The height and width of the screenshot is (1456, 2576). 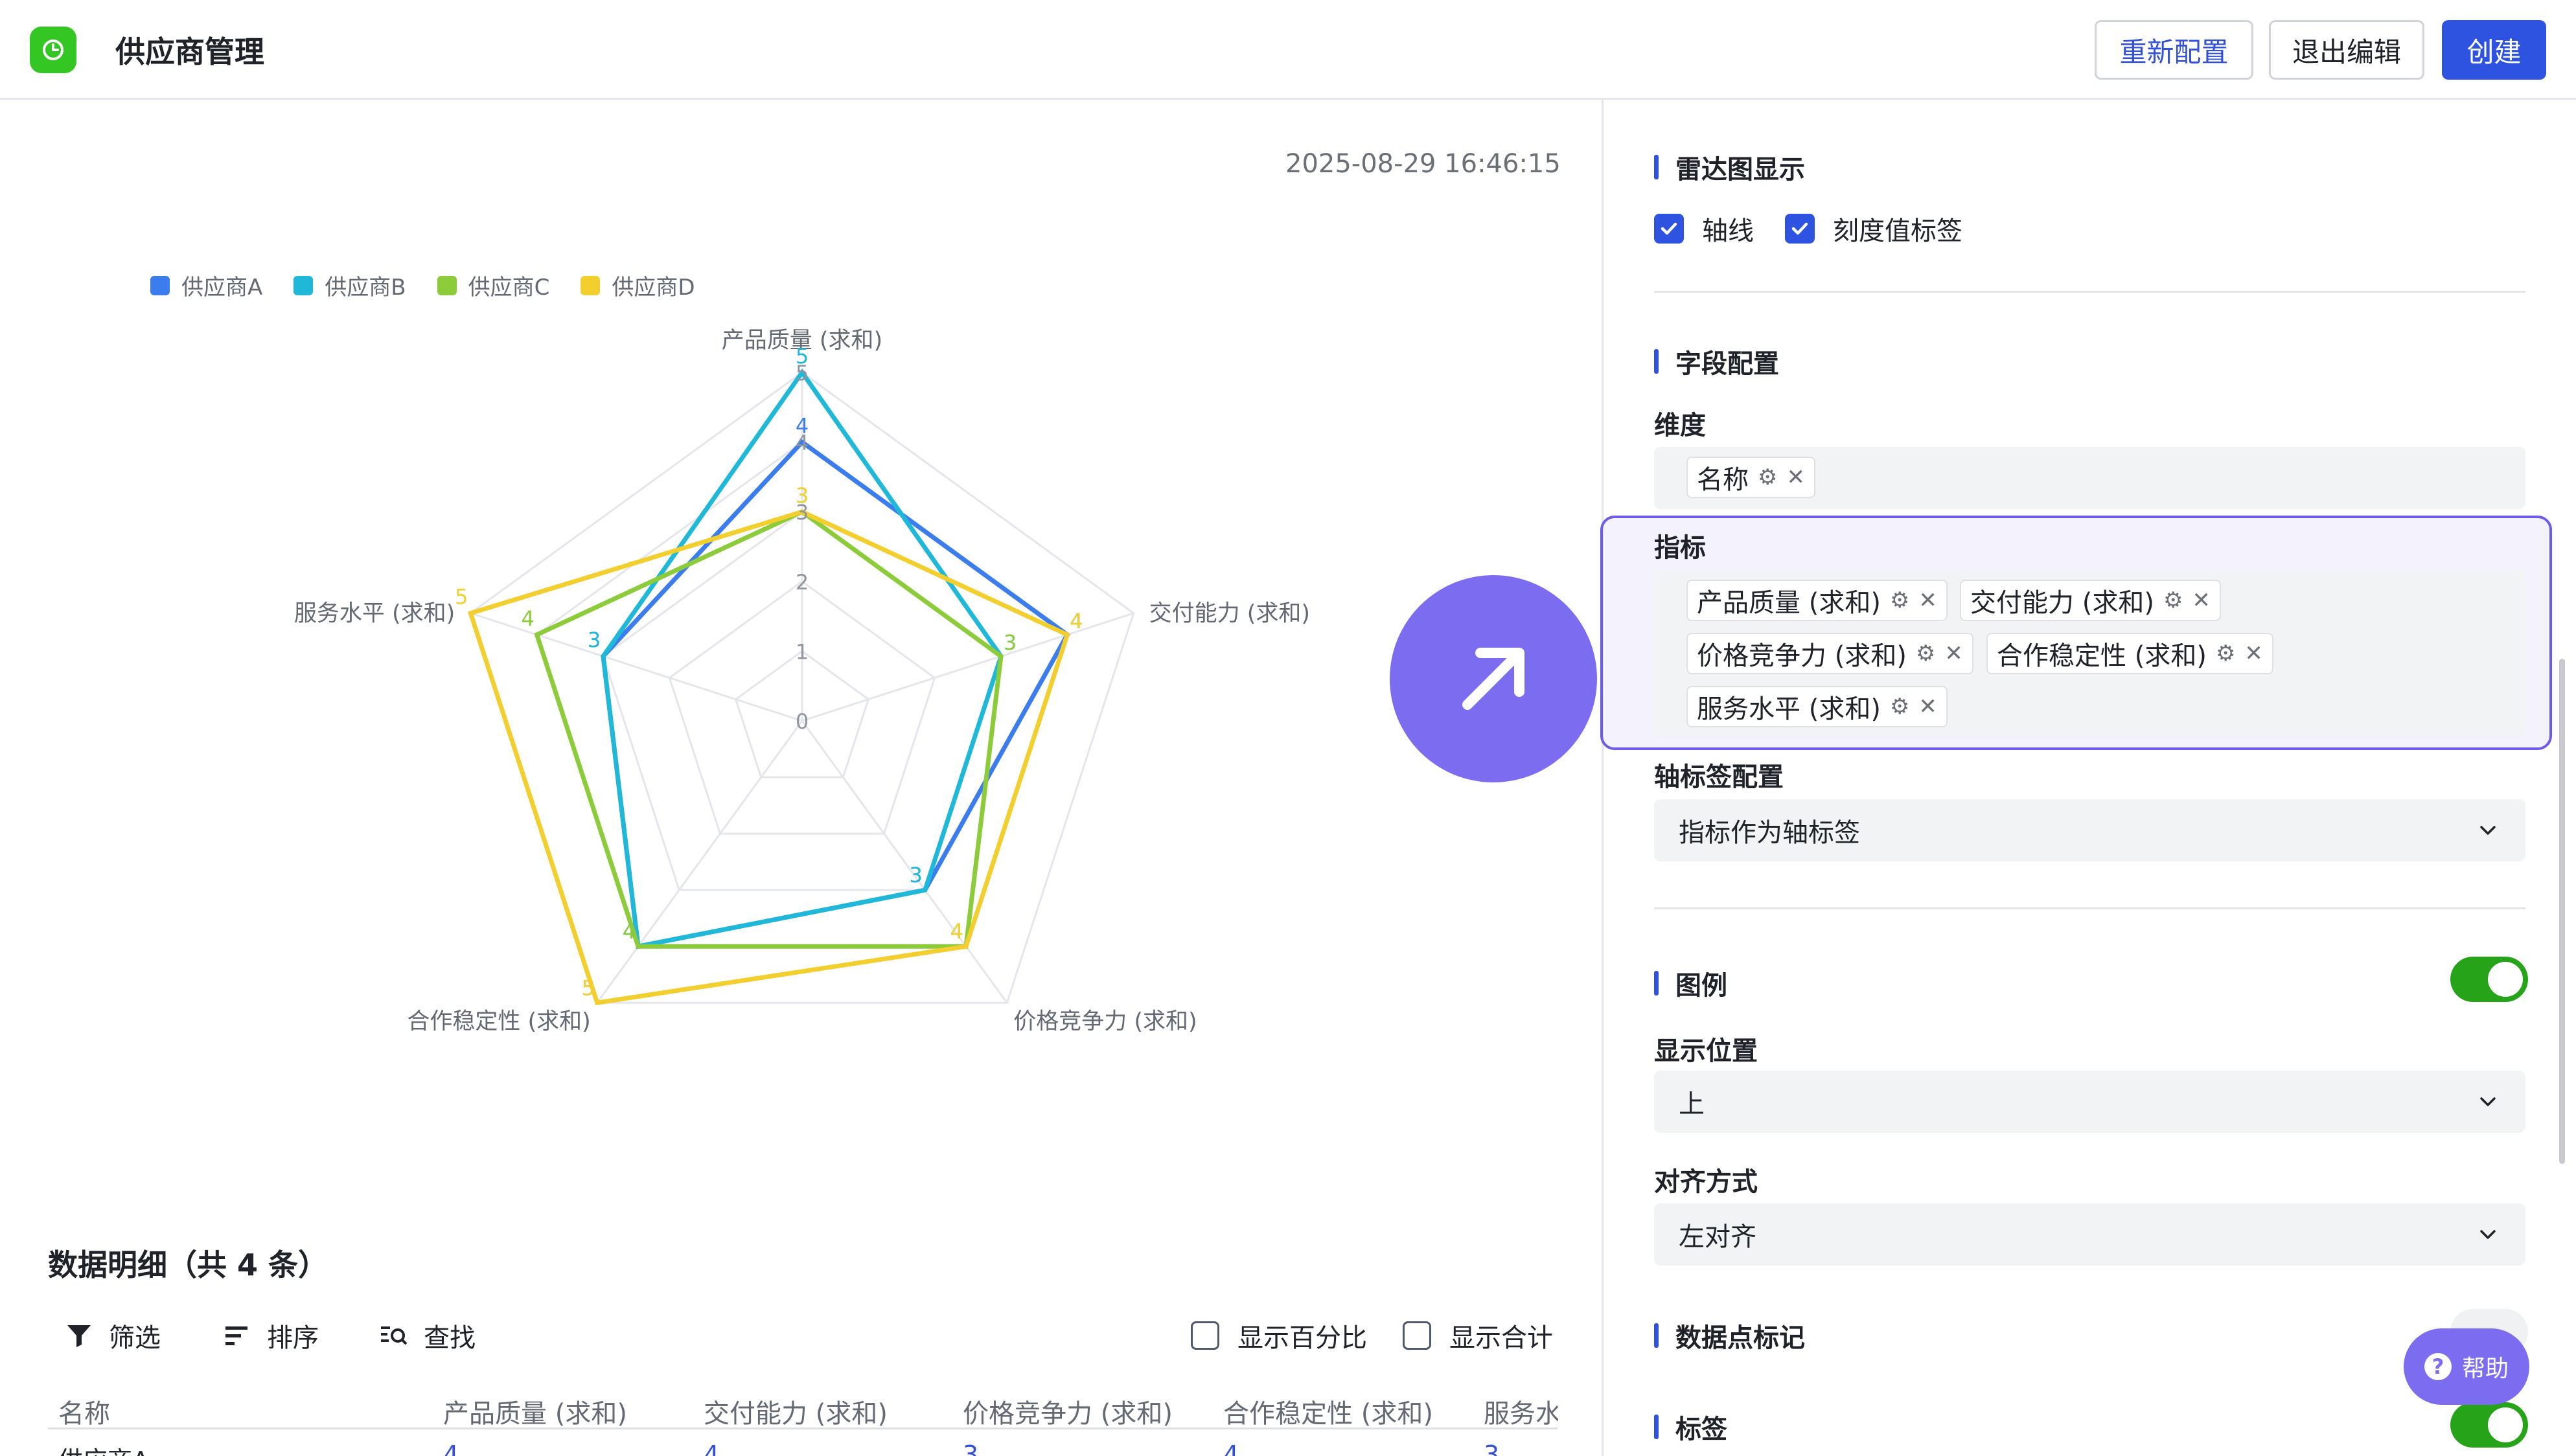 What do you see at coordinates (1302, 1338) in the screenshot?
I see `show-percent-label: 显示百分比` at bounding box center [1302, 1338].